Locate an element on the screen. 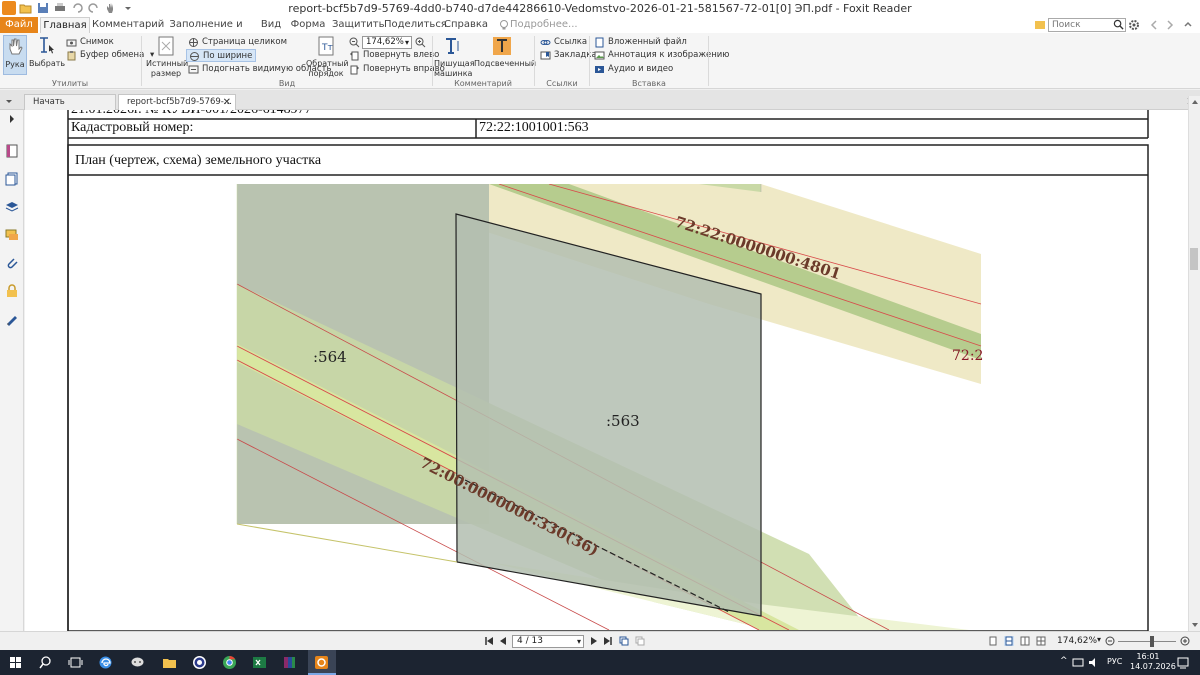 The height and width of the screenshot is (675, 1200). fit-visible-icon is located at coordinates (193, 69).